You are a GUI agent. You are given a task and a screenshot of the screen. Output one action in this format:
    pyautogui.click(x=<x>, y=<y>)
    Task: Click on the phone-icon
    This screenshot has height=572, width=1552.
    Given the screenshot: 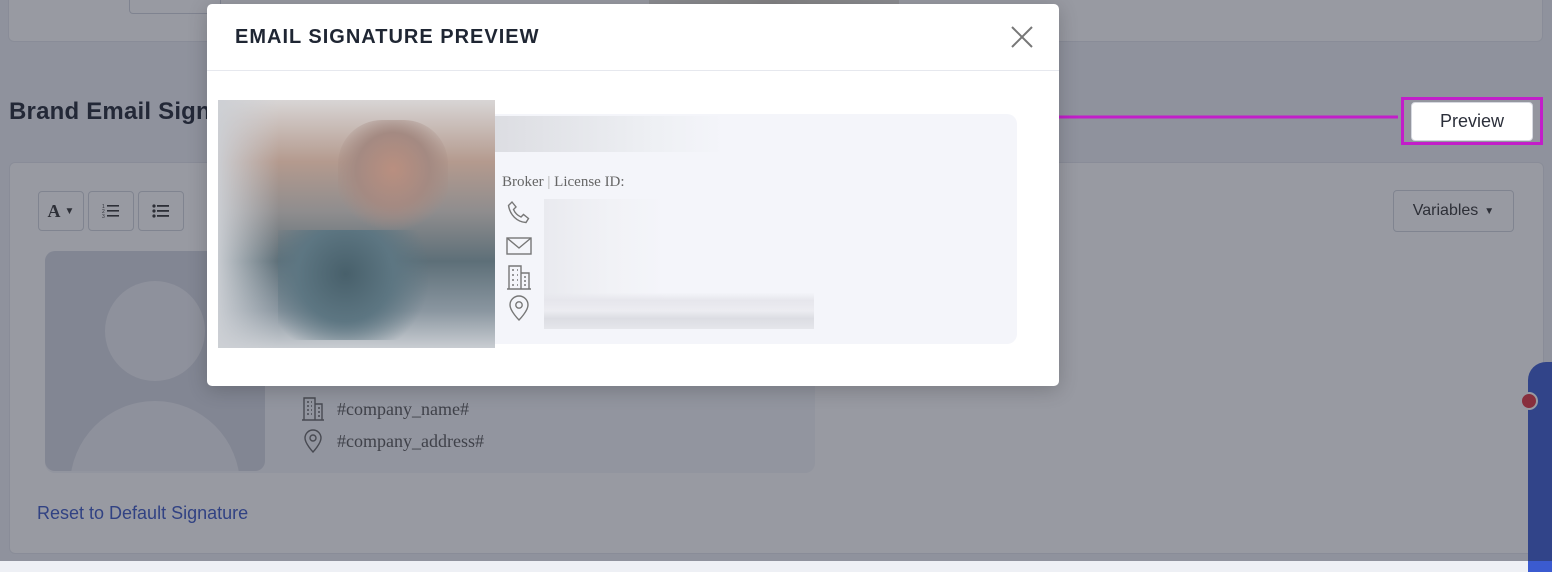 What is the action you would take?
    pyautogui.click(x=518, y=212)
    